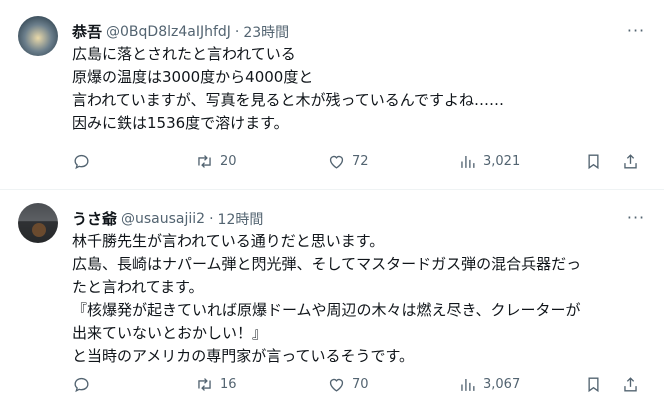 The width and height of the screenshot is (664, 415). Describe the element at coordinates (94, 218) in the screenshot. I see `display-name: うさ爺` at that location.